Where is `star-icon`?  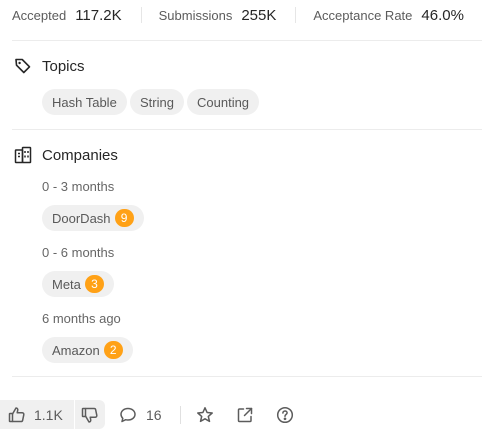
star-icon is located at coordinates (205, 415).